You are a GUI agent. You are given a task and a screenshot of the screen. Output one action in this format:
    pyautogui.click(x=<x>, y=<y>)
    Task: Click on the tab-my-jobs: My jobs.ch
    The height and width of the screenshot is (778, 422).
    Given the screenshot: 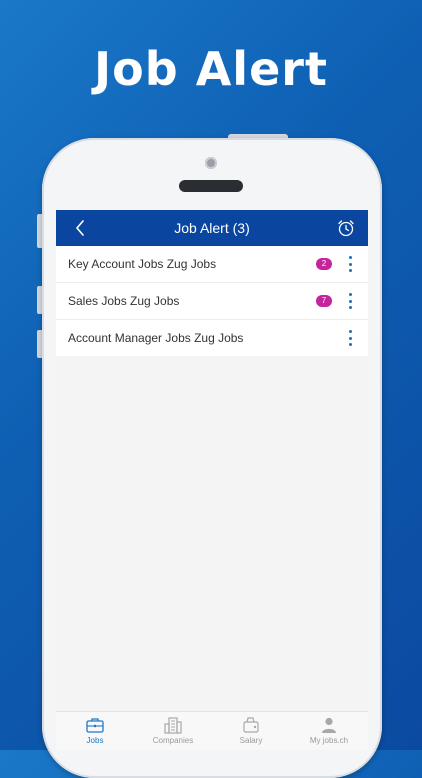 What is the action you would take?
    pyautogui.click(x=329, y=731)
    